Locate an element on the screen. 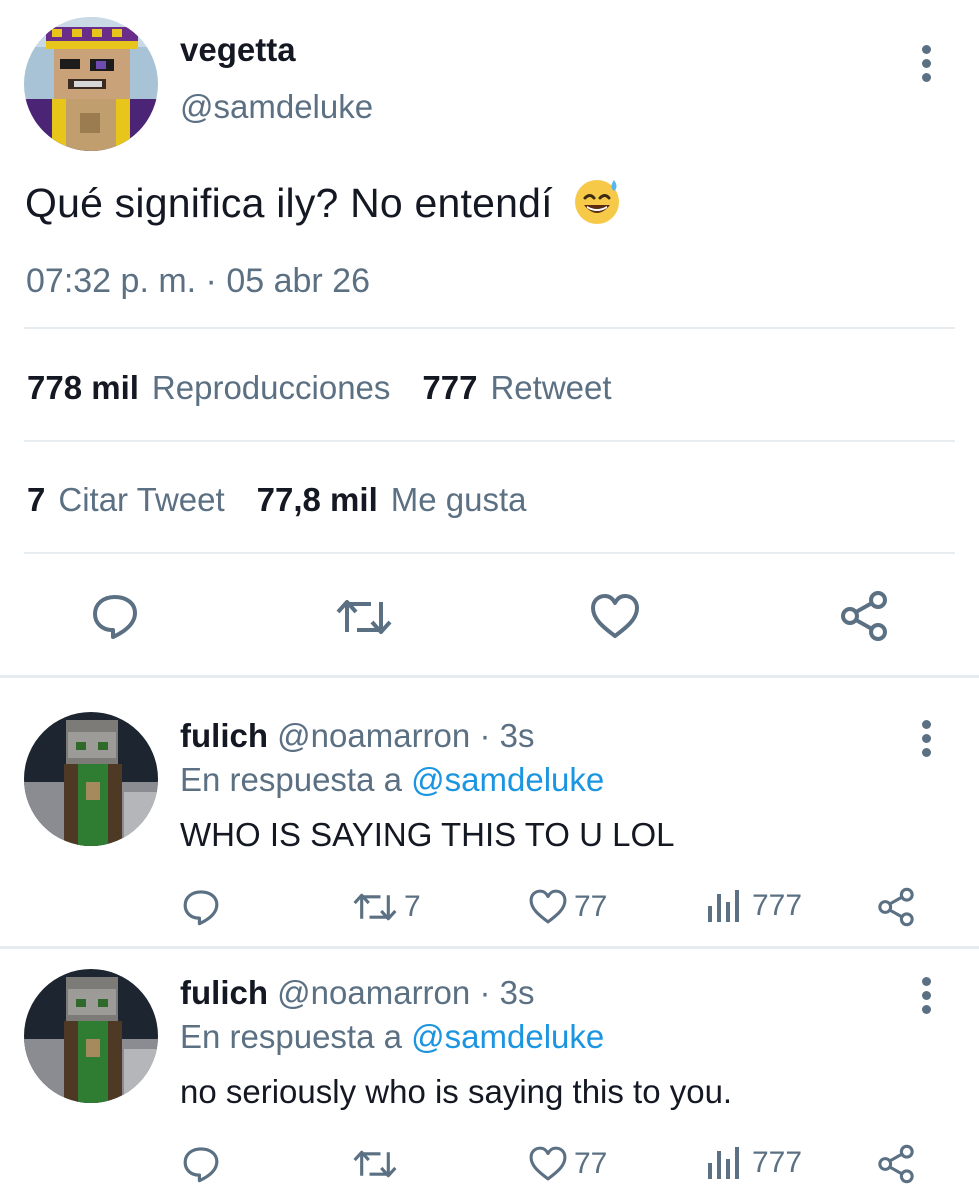 This screenshot has height=1200, width=979. retweet-button: 7 is located at coordinates (386, 907).